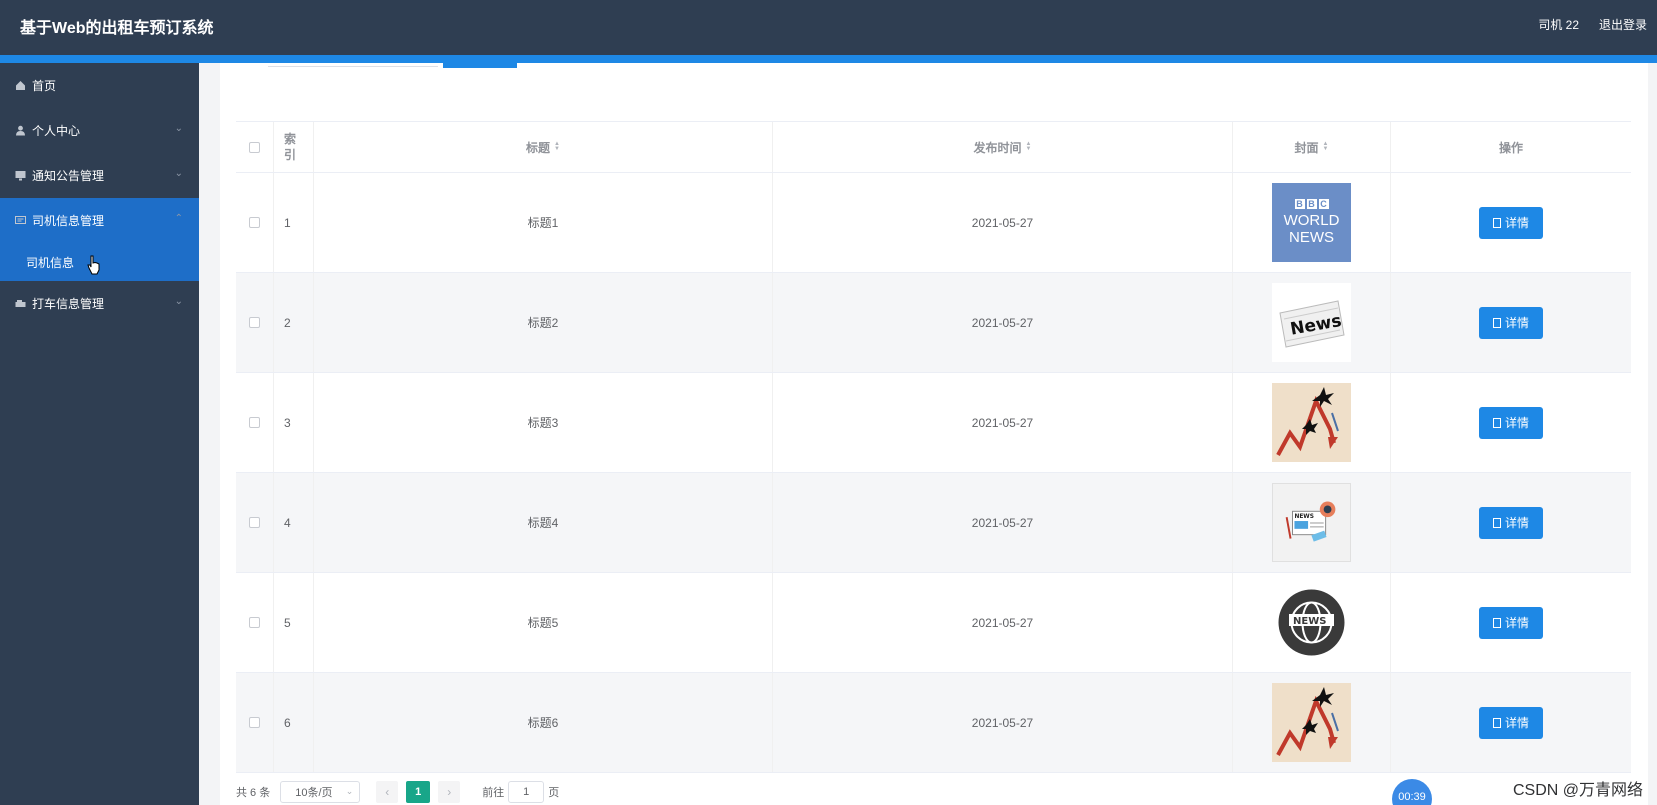 This screenshot has width=1657, height=805. I want to click on sidebar-item-label: 个人中心, so click(56, 131).